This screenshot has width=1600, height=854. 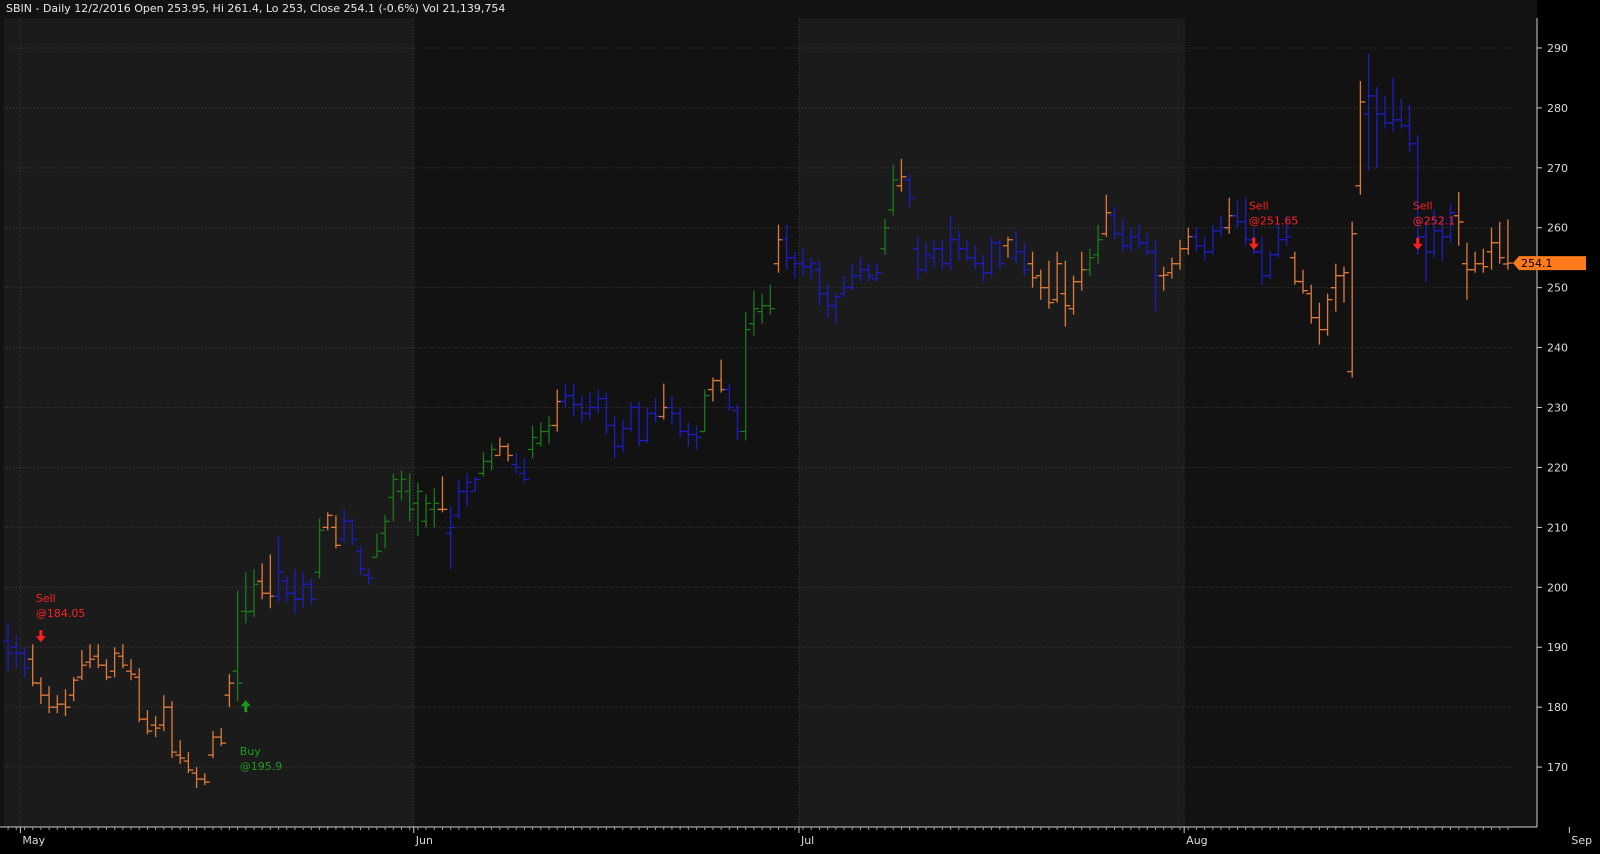 What do you see at coordinates (1557, 767) in the screenshot?
I see `y-tick-label: 170` at bounding box center [1557, 767].